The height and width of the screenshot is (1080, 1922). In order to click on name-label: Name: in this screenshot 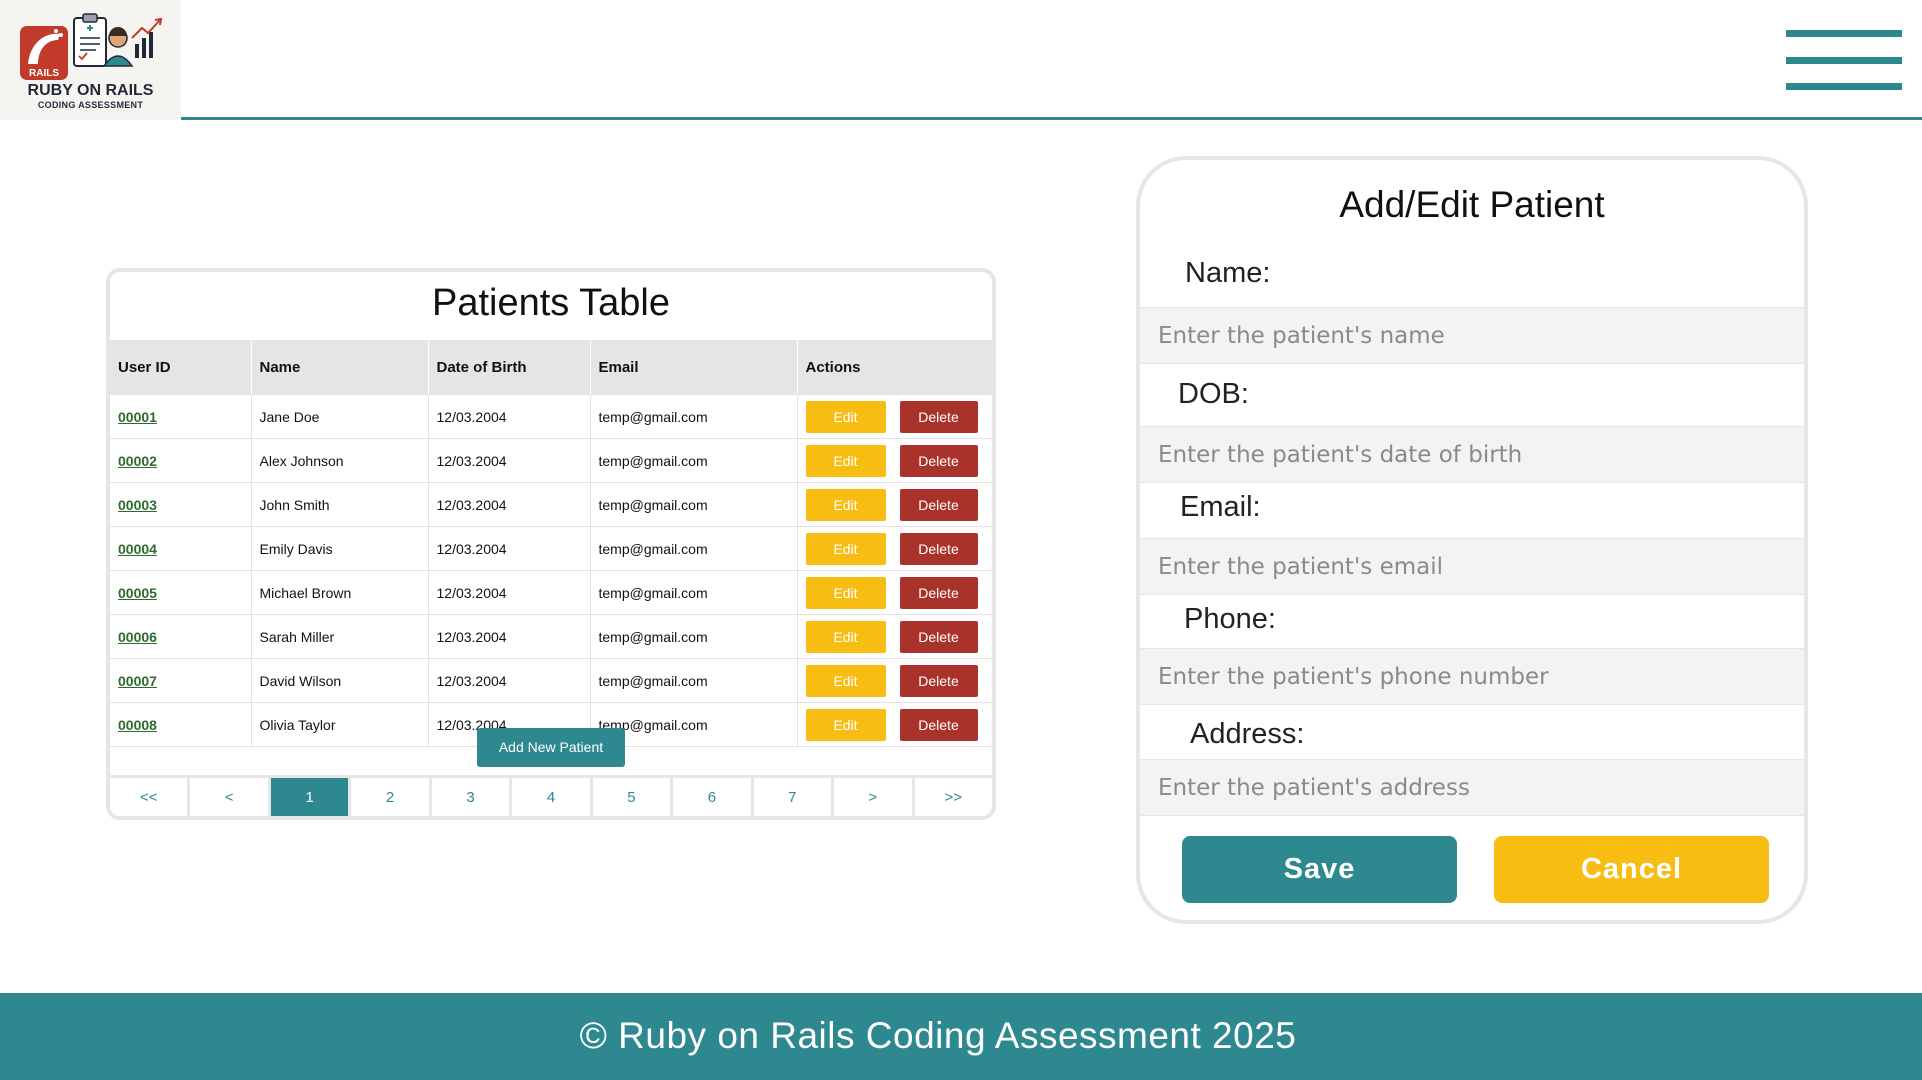, I will do `click(1228, 273)`.